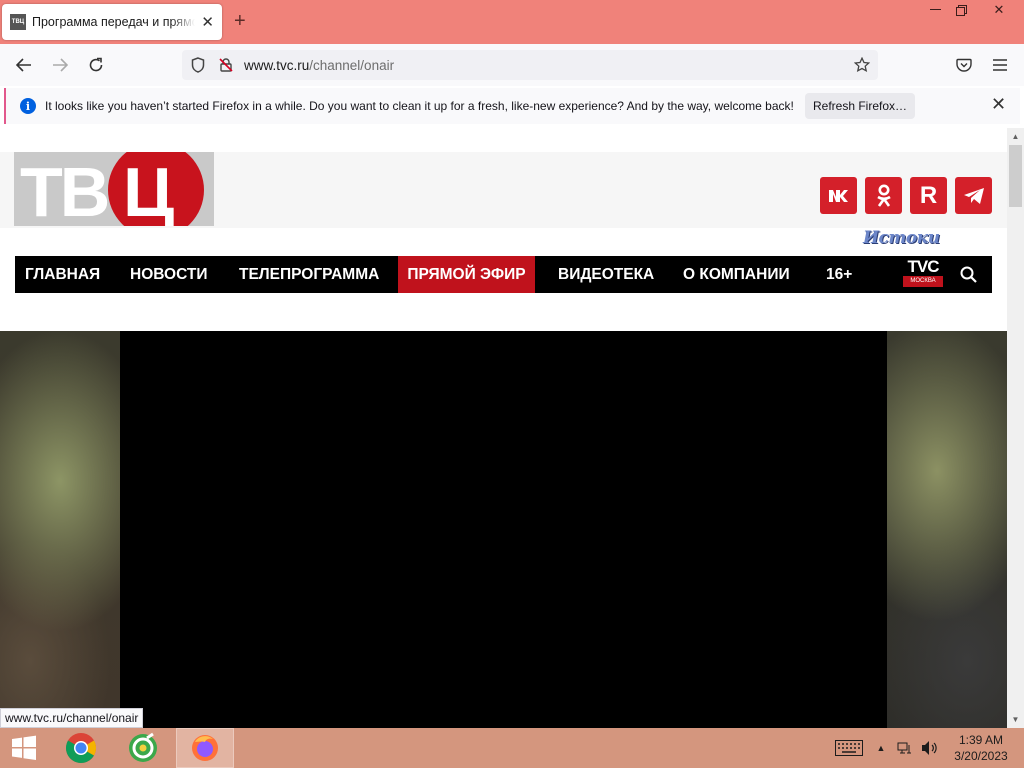 The height and width of the screenshot is (768, 1024). I want to click on blurred-background-right, so click(947, 529).